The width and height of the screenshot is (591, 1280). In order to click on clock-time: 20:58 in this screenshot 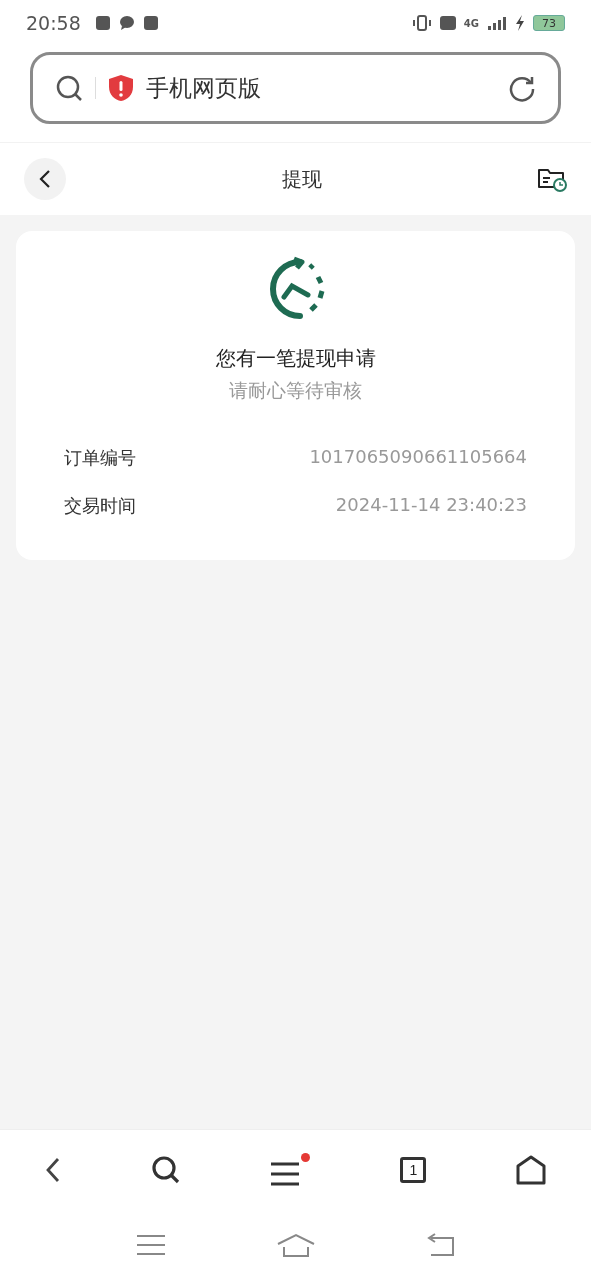, I will do `click(53, 23)`.